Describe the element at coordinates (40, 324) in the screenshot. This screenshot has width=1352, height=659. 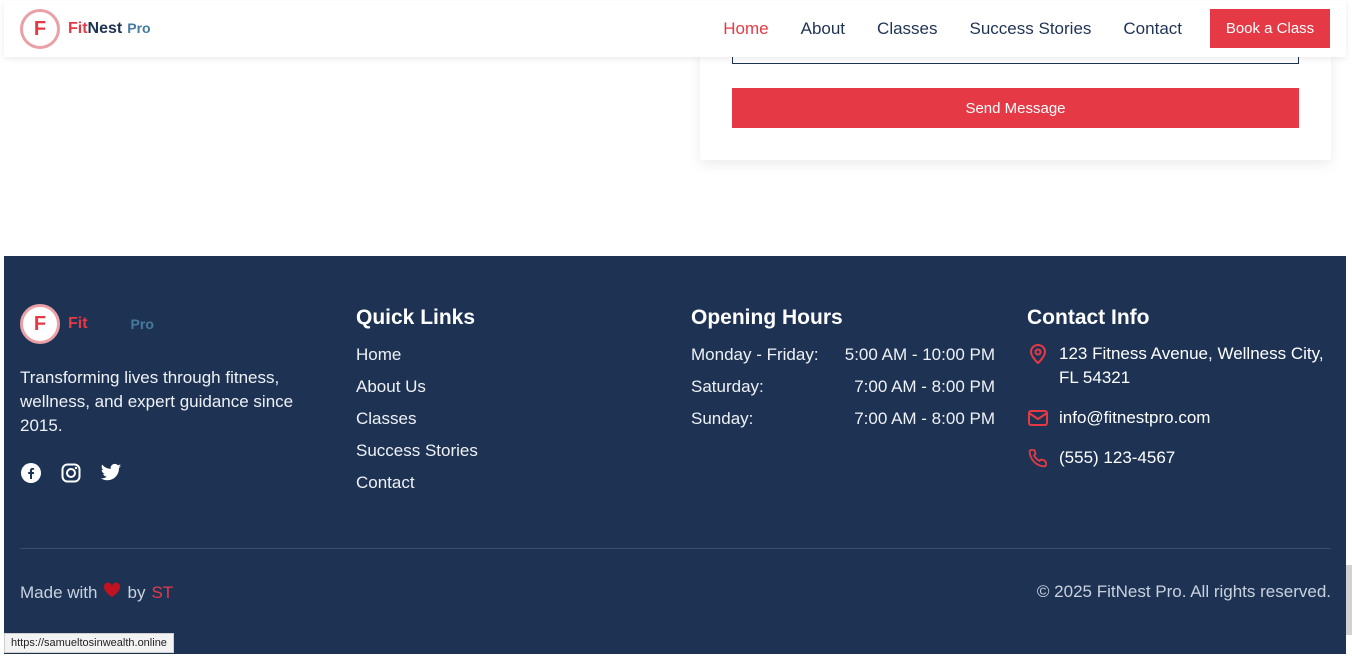
I see `footer-logo-badge: F` at that location.